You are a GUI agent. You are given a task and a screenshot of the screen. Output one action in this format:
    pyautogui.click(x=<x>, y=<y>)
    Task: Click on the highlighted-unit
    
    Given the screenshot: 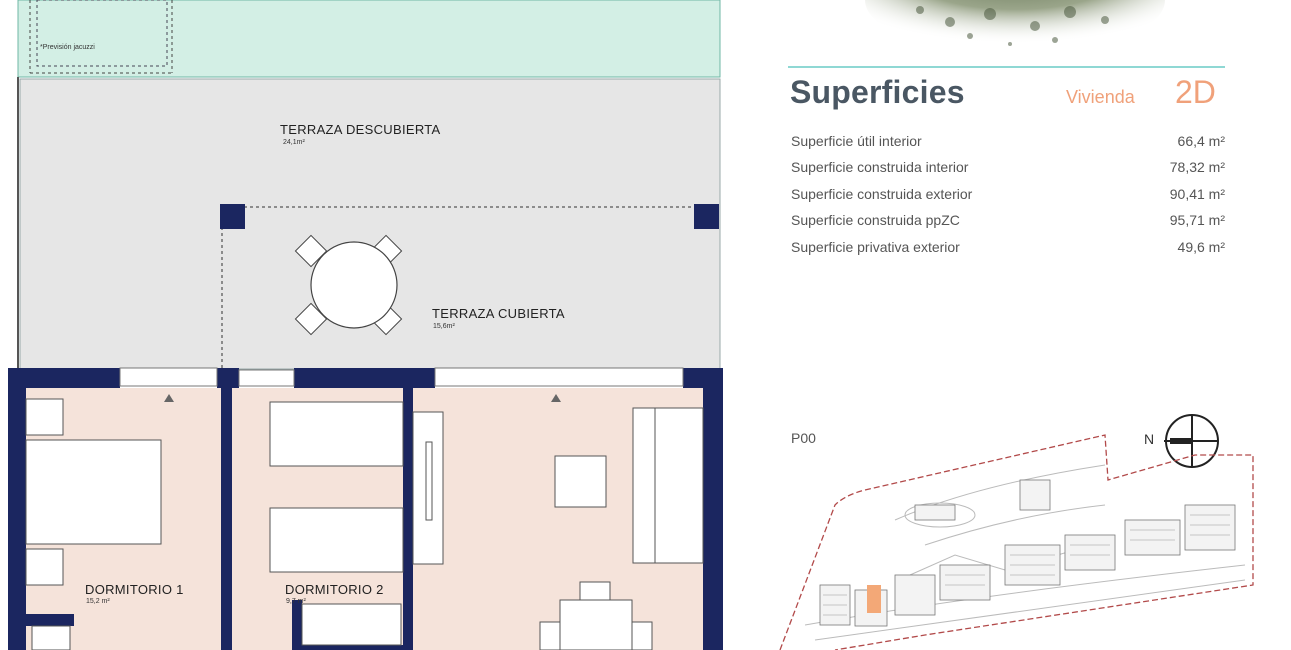 What is the action you would take?
    pyautogui.click(x=874, y=599)
    